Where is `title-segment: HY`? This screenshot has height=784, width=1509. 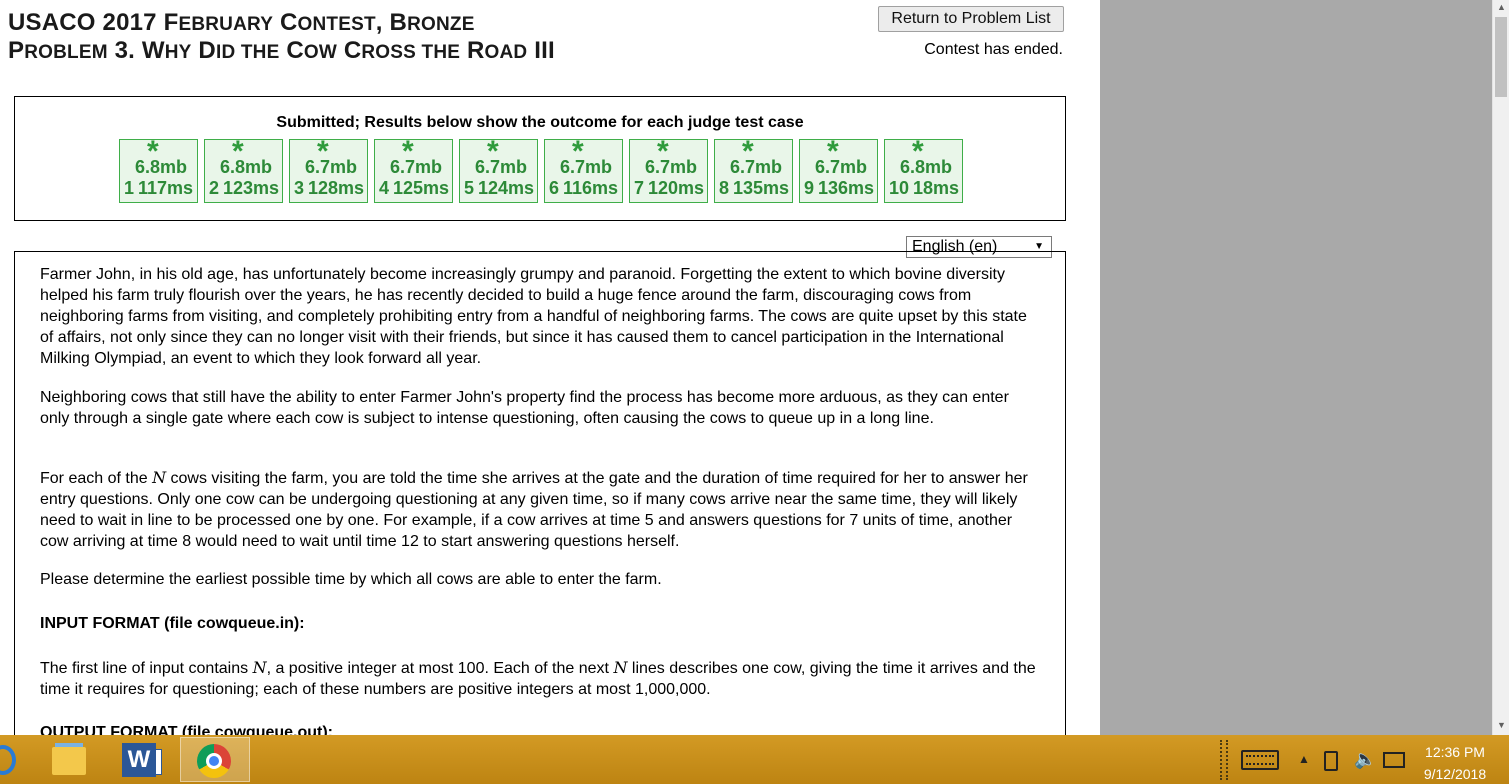
title-segment: HY is located at coordinates (178, 52).